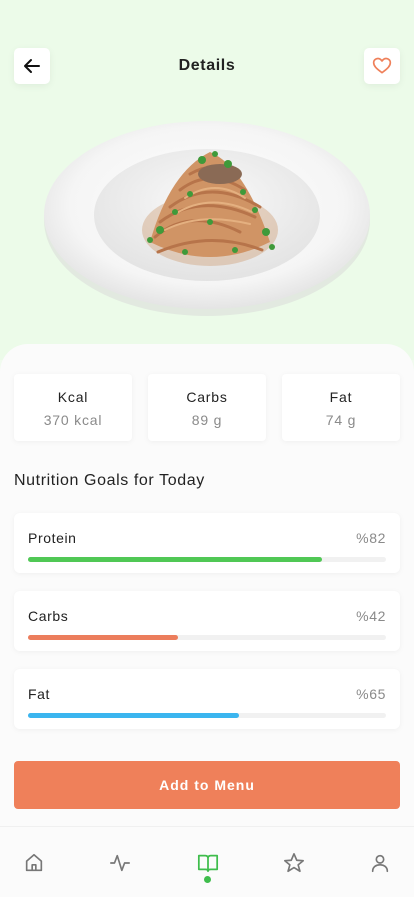  I want to click on goal-name: Fat, so click(39, 694).